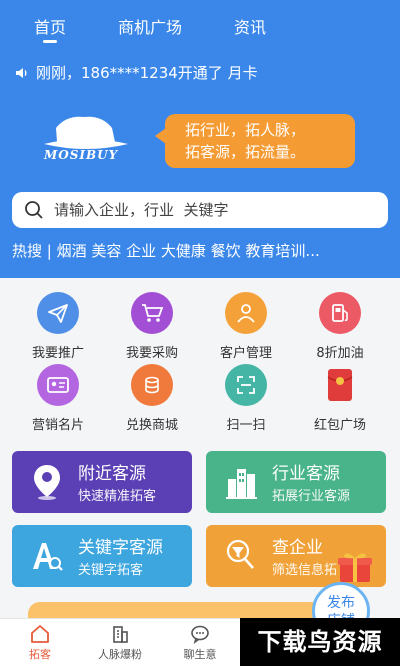  What do you see at coordinates (306, 474) in the screenshot?
I see `card-title: 行业客源` at bounding box center [306, 474].